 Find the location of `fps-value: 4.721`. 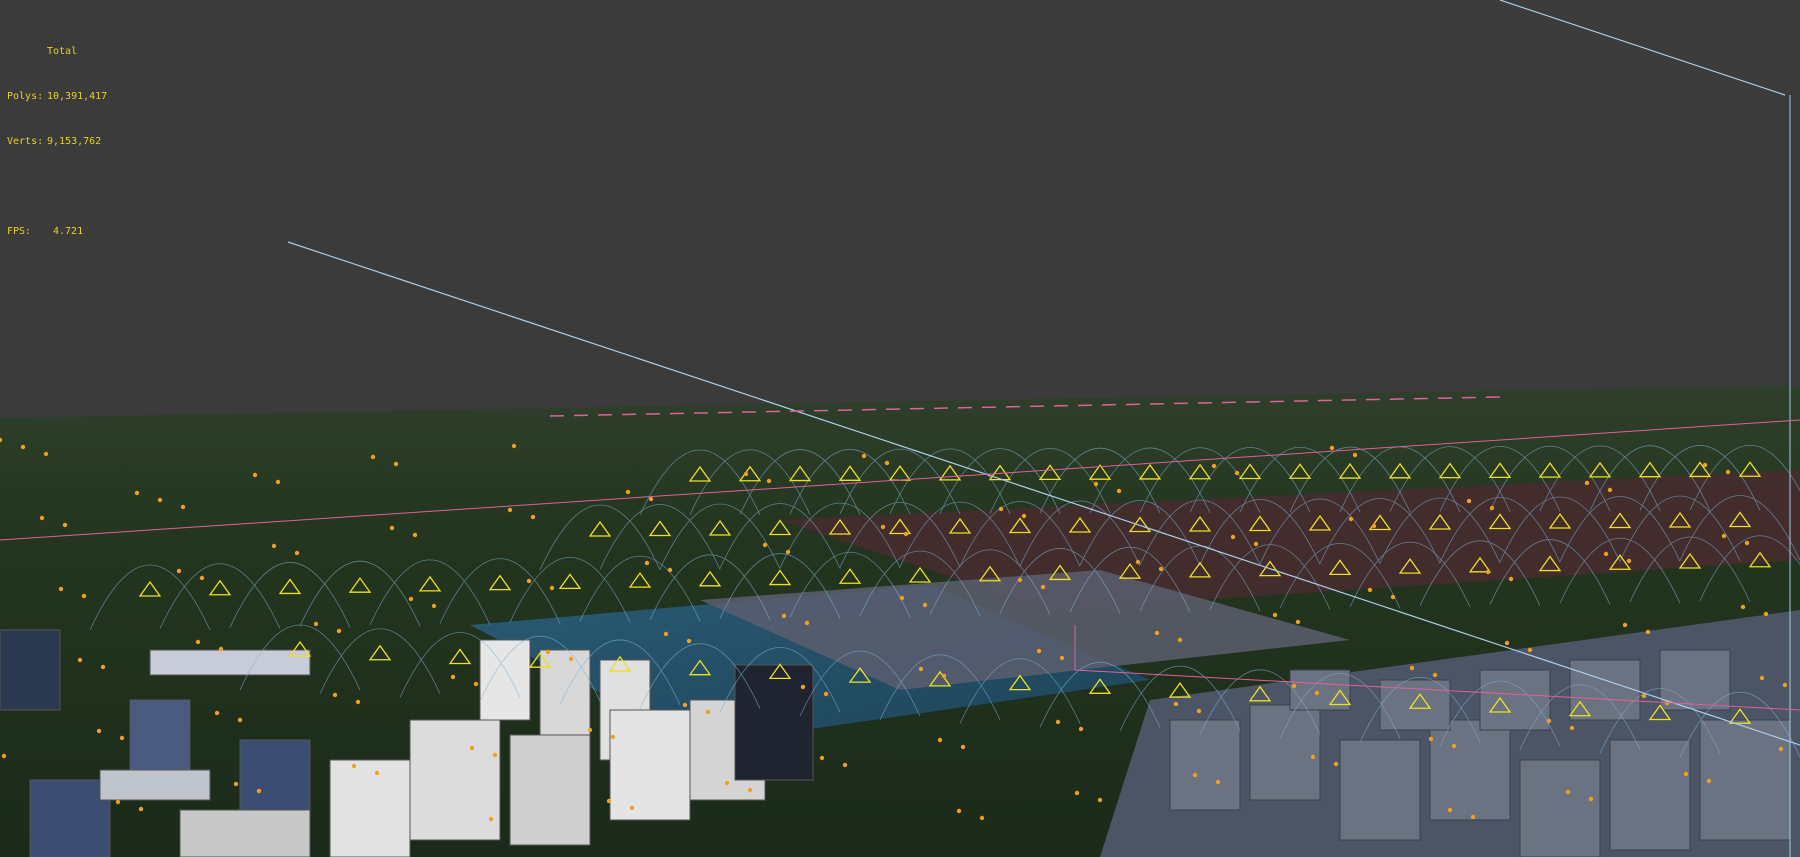

fps-value: 4.721 is located at coordinates (68, 231).